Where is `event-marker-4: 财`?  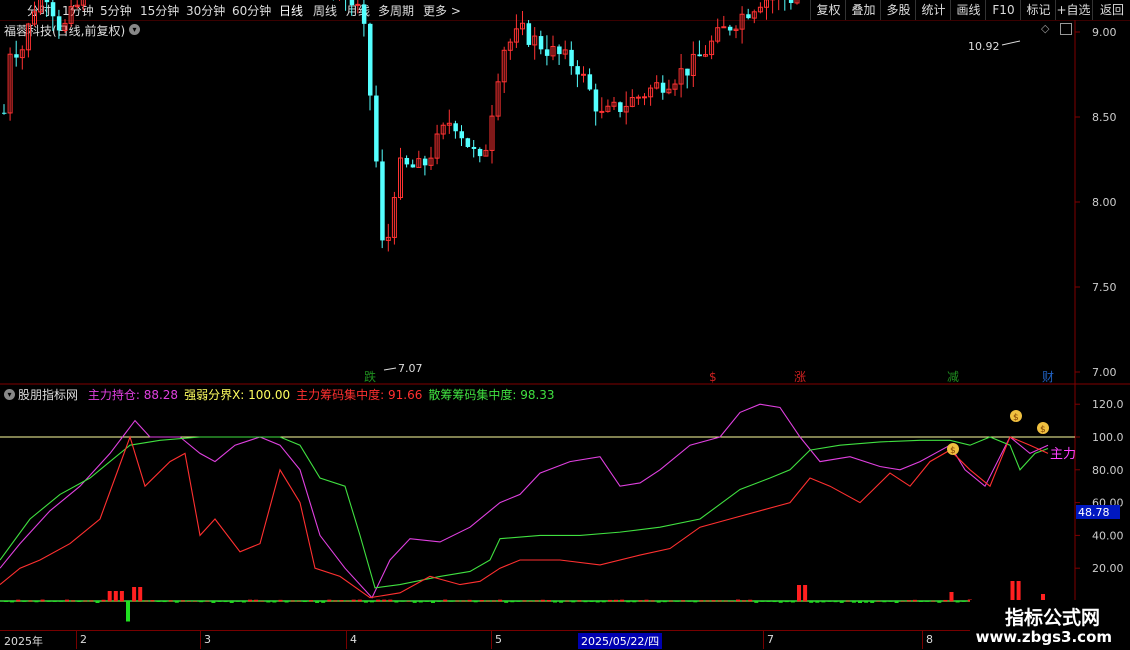
event-marker-4: 财 is located at coordinates (1048, 377).